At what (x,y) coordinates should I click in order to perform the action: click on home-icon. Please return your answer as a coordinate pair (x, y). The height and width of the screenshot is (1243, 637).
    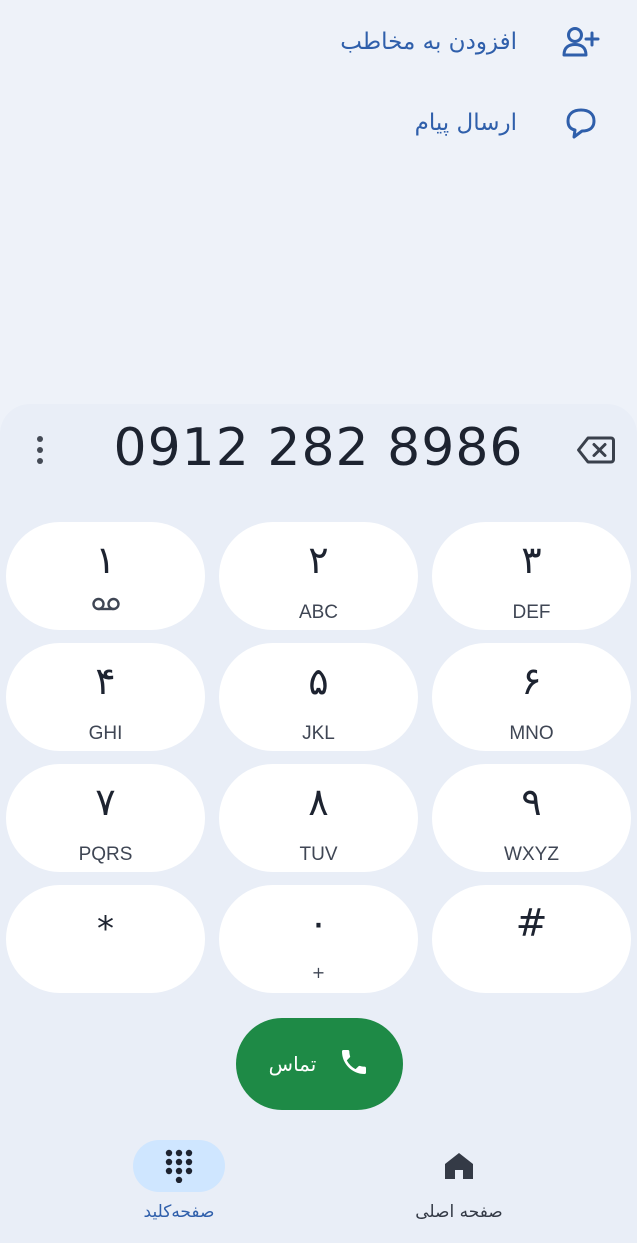
    Looking at the image, I should click on (459, 1166).